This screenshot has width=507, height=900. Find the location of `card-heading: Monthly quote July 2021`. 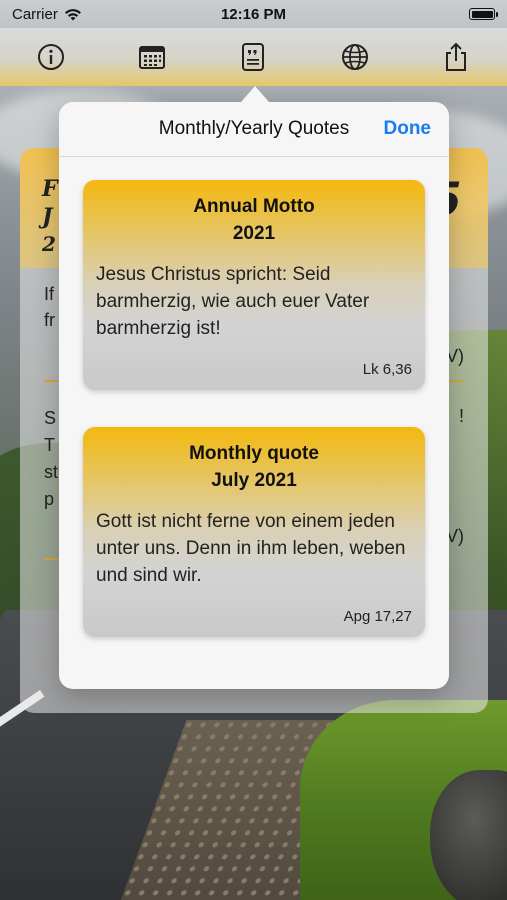

card-heading: Monthly quote July 2021 is located at coordinates (254, 460).